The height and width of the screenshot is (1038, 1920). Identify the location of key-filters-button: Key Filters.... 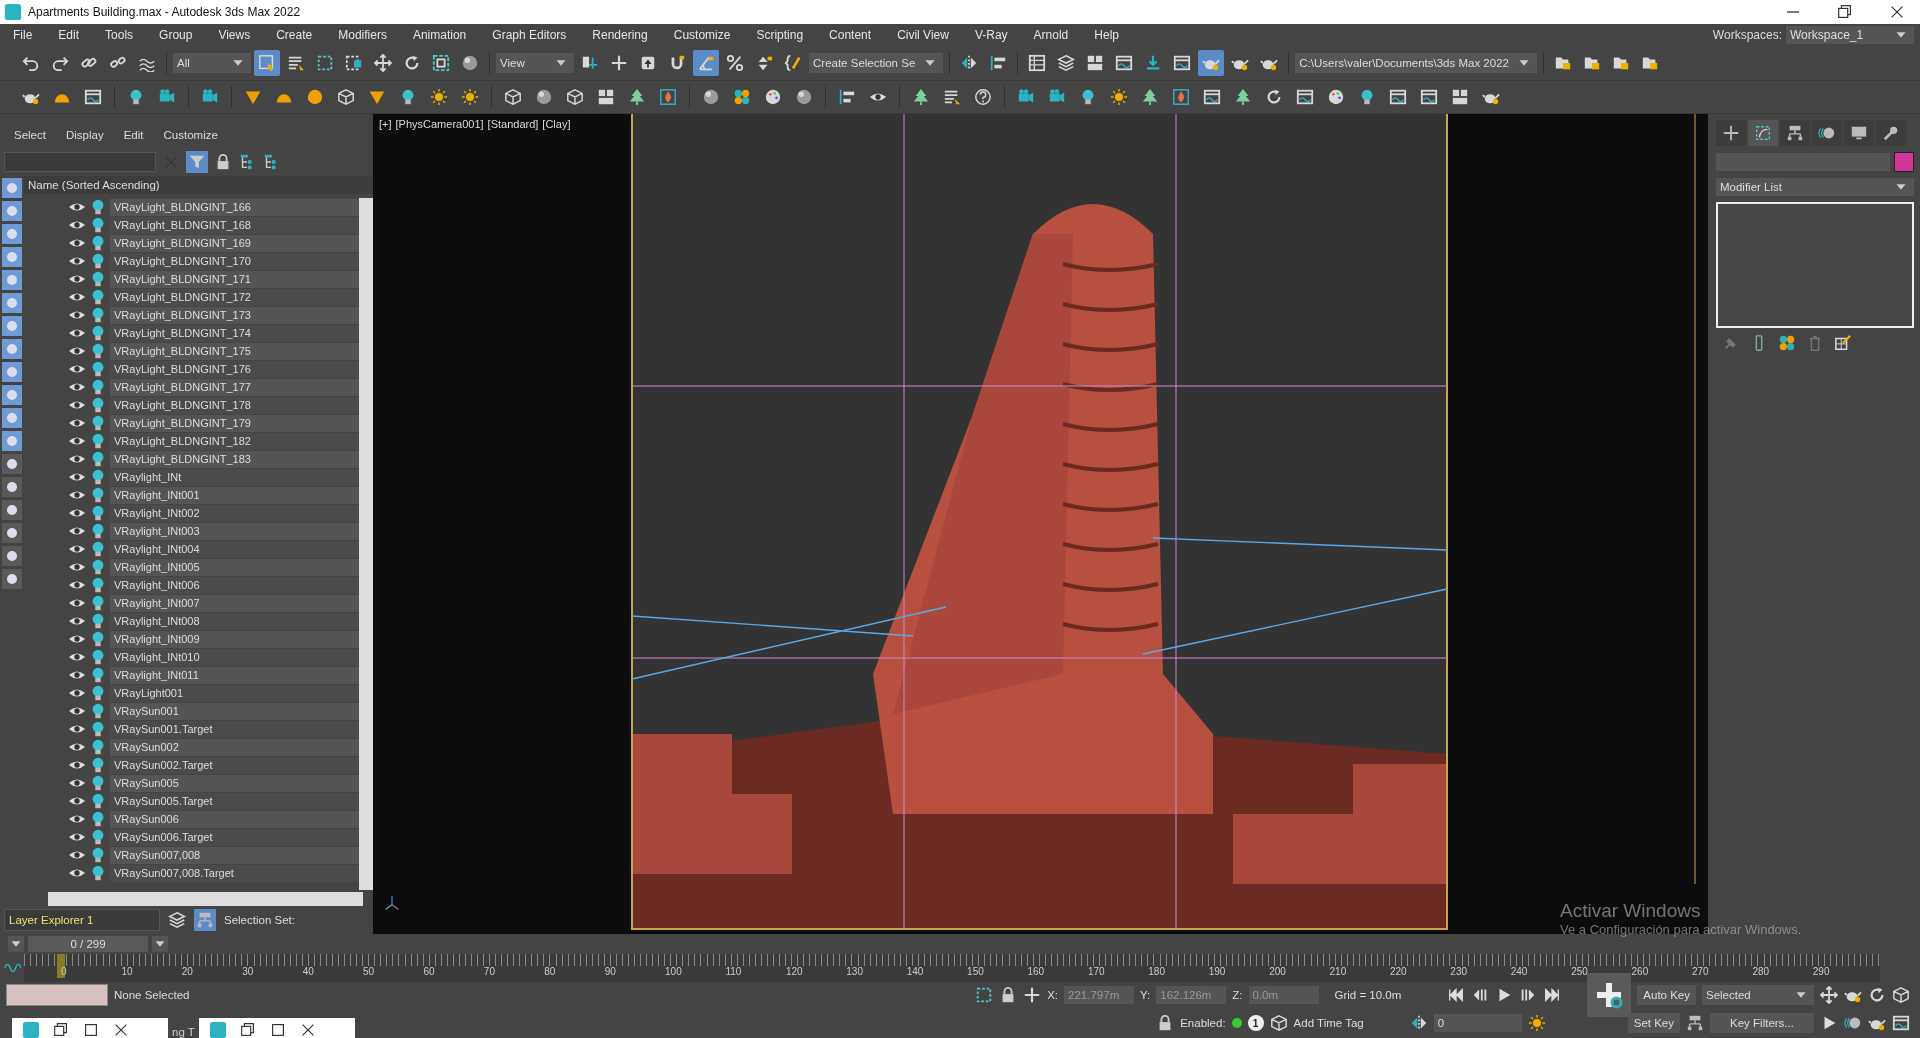
(1762, 1023).